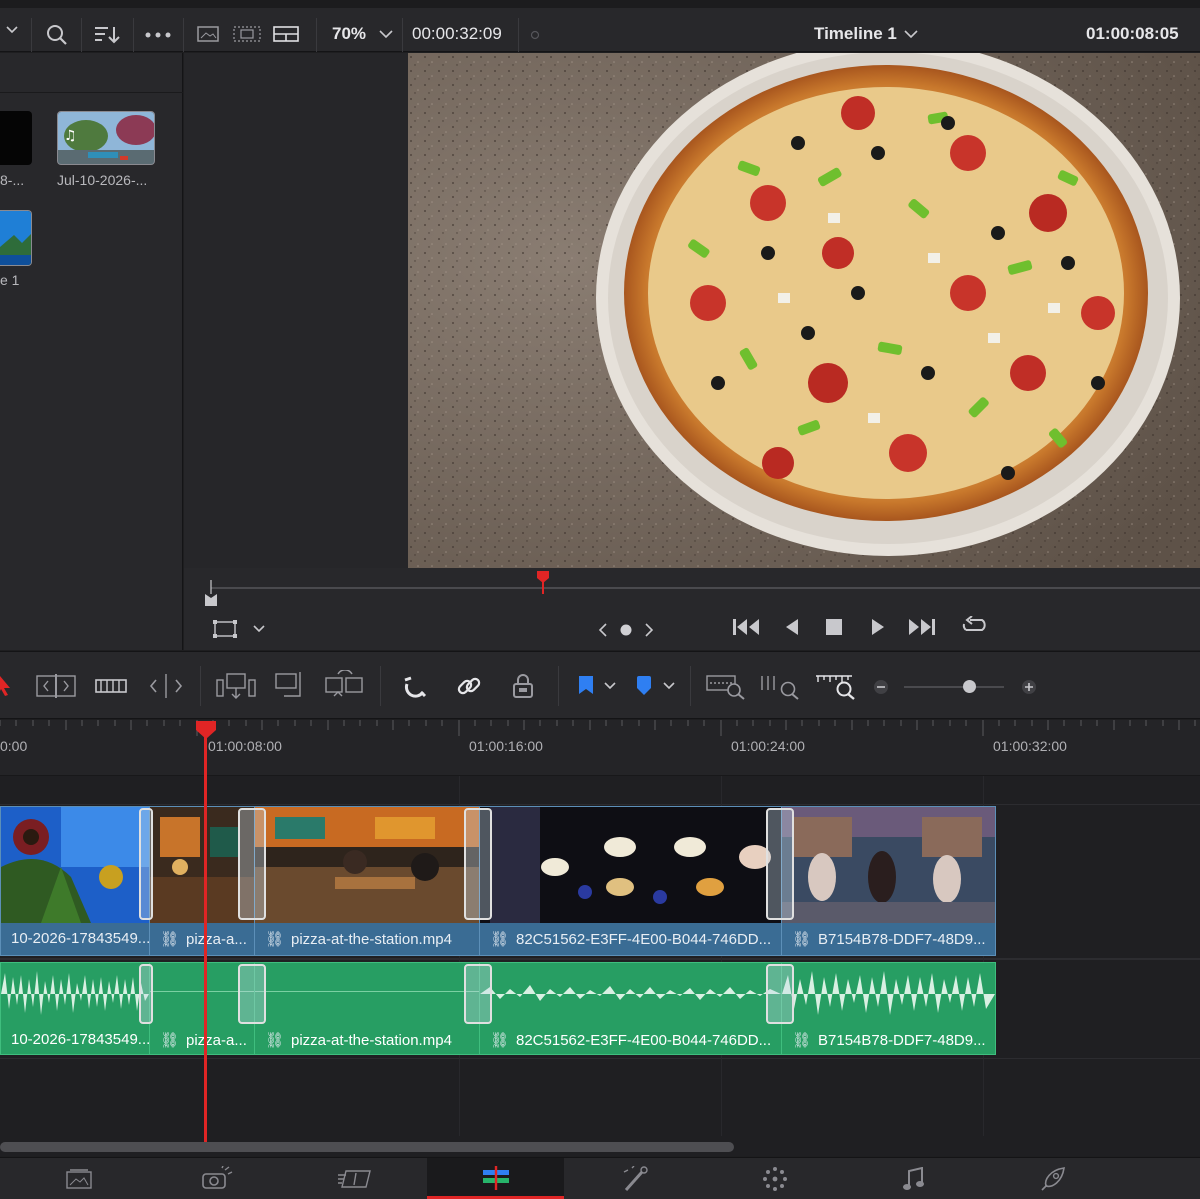  Describe the element at coordinates (416, 686) in the screenshot. I see `snap-magnet-icon` at that location.